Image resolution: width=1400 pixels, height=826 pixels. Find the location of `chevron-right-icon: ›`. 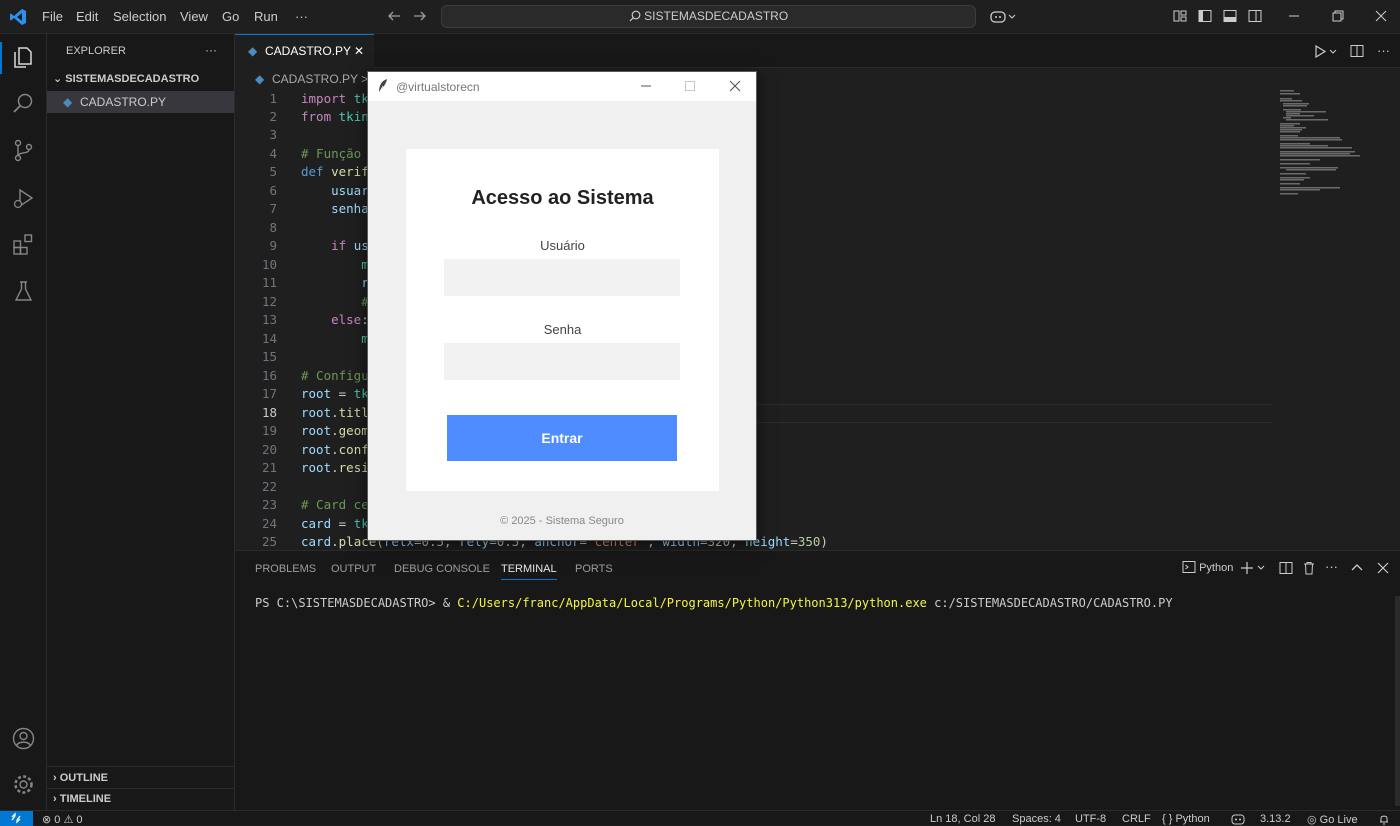

chevron-right-icon: › is located at coordinates (55, 778).